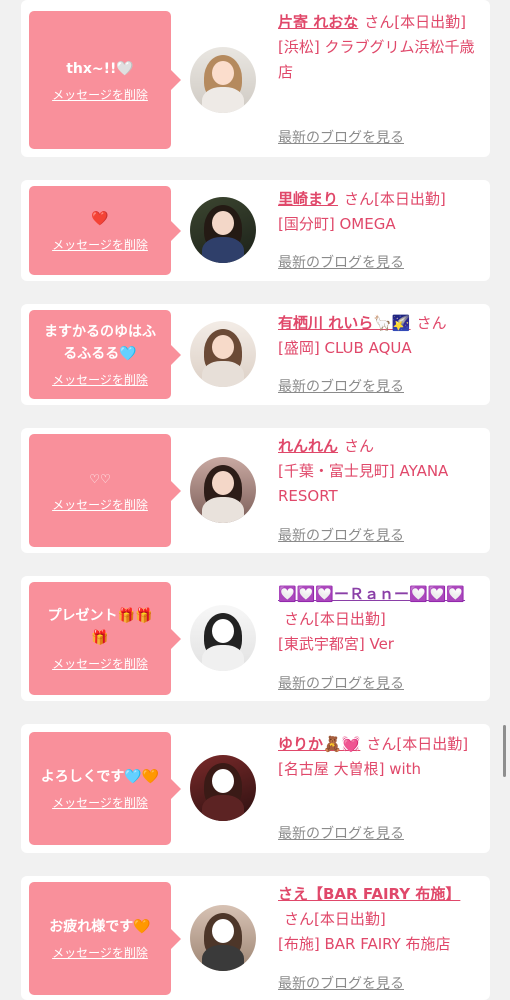 The height and width of the screenshot is (1000, 510). Describe the element at coordinates (318, 22) in the screenshot. I see `cast-name-link: 片寄 れおな` at that location.